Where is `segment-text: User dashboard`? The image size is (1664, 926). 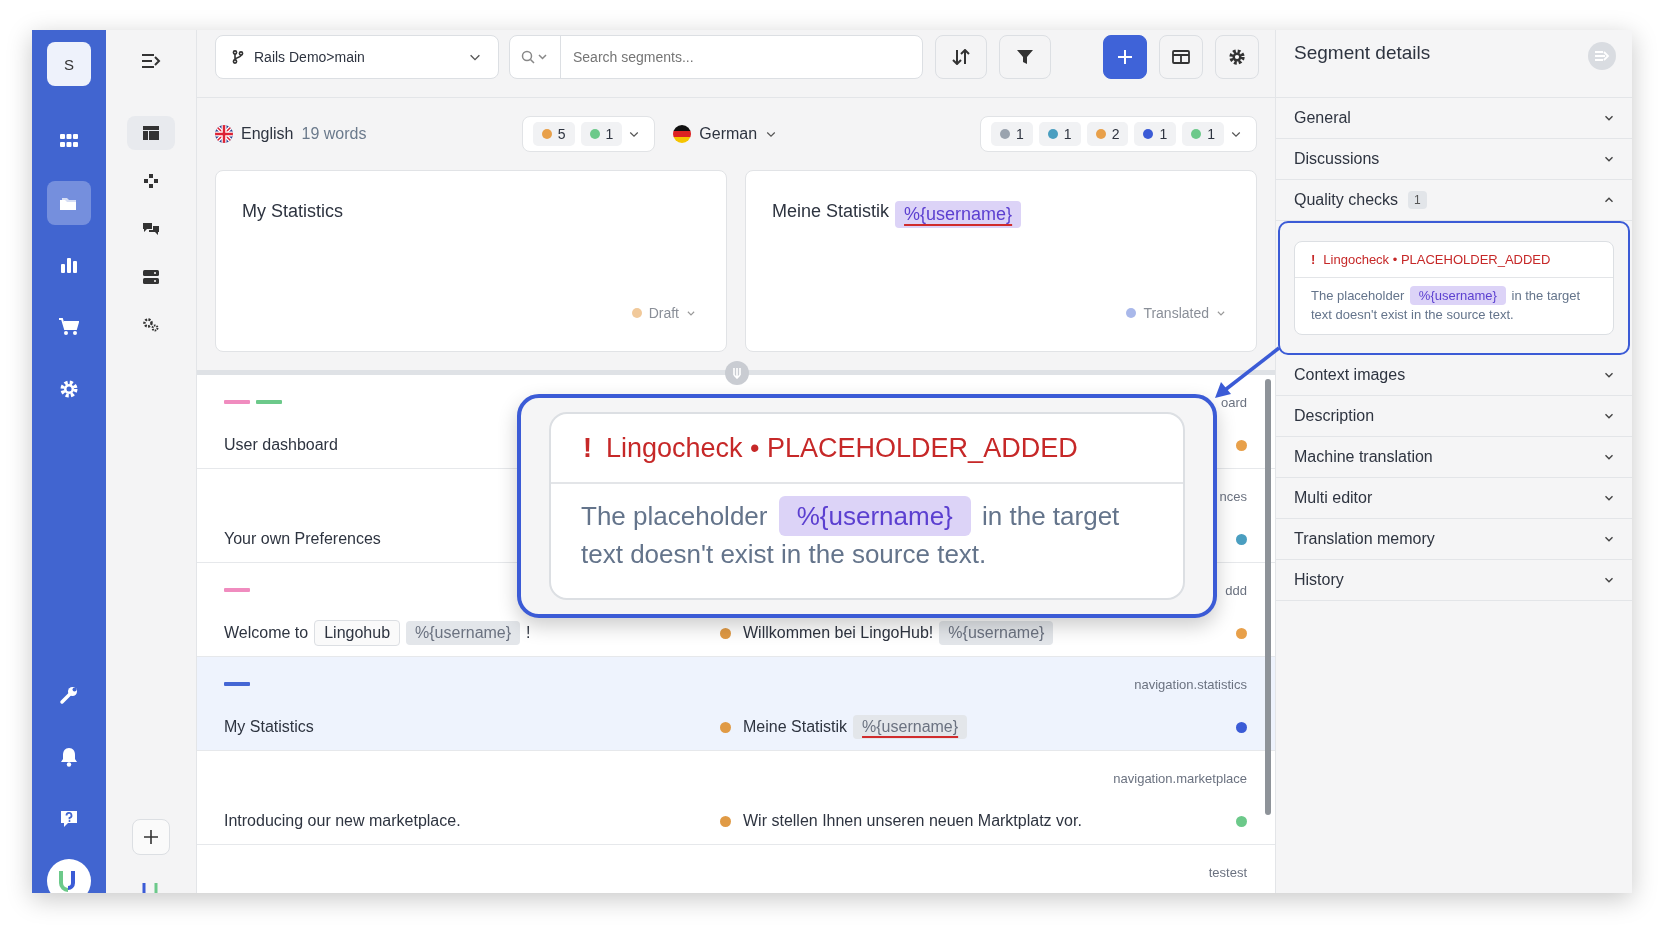
segment-text: User dashboard is located at coordinates (281, 445).